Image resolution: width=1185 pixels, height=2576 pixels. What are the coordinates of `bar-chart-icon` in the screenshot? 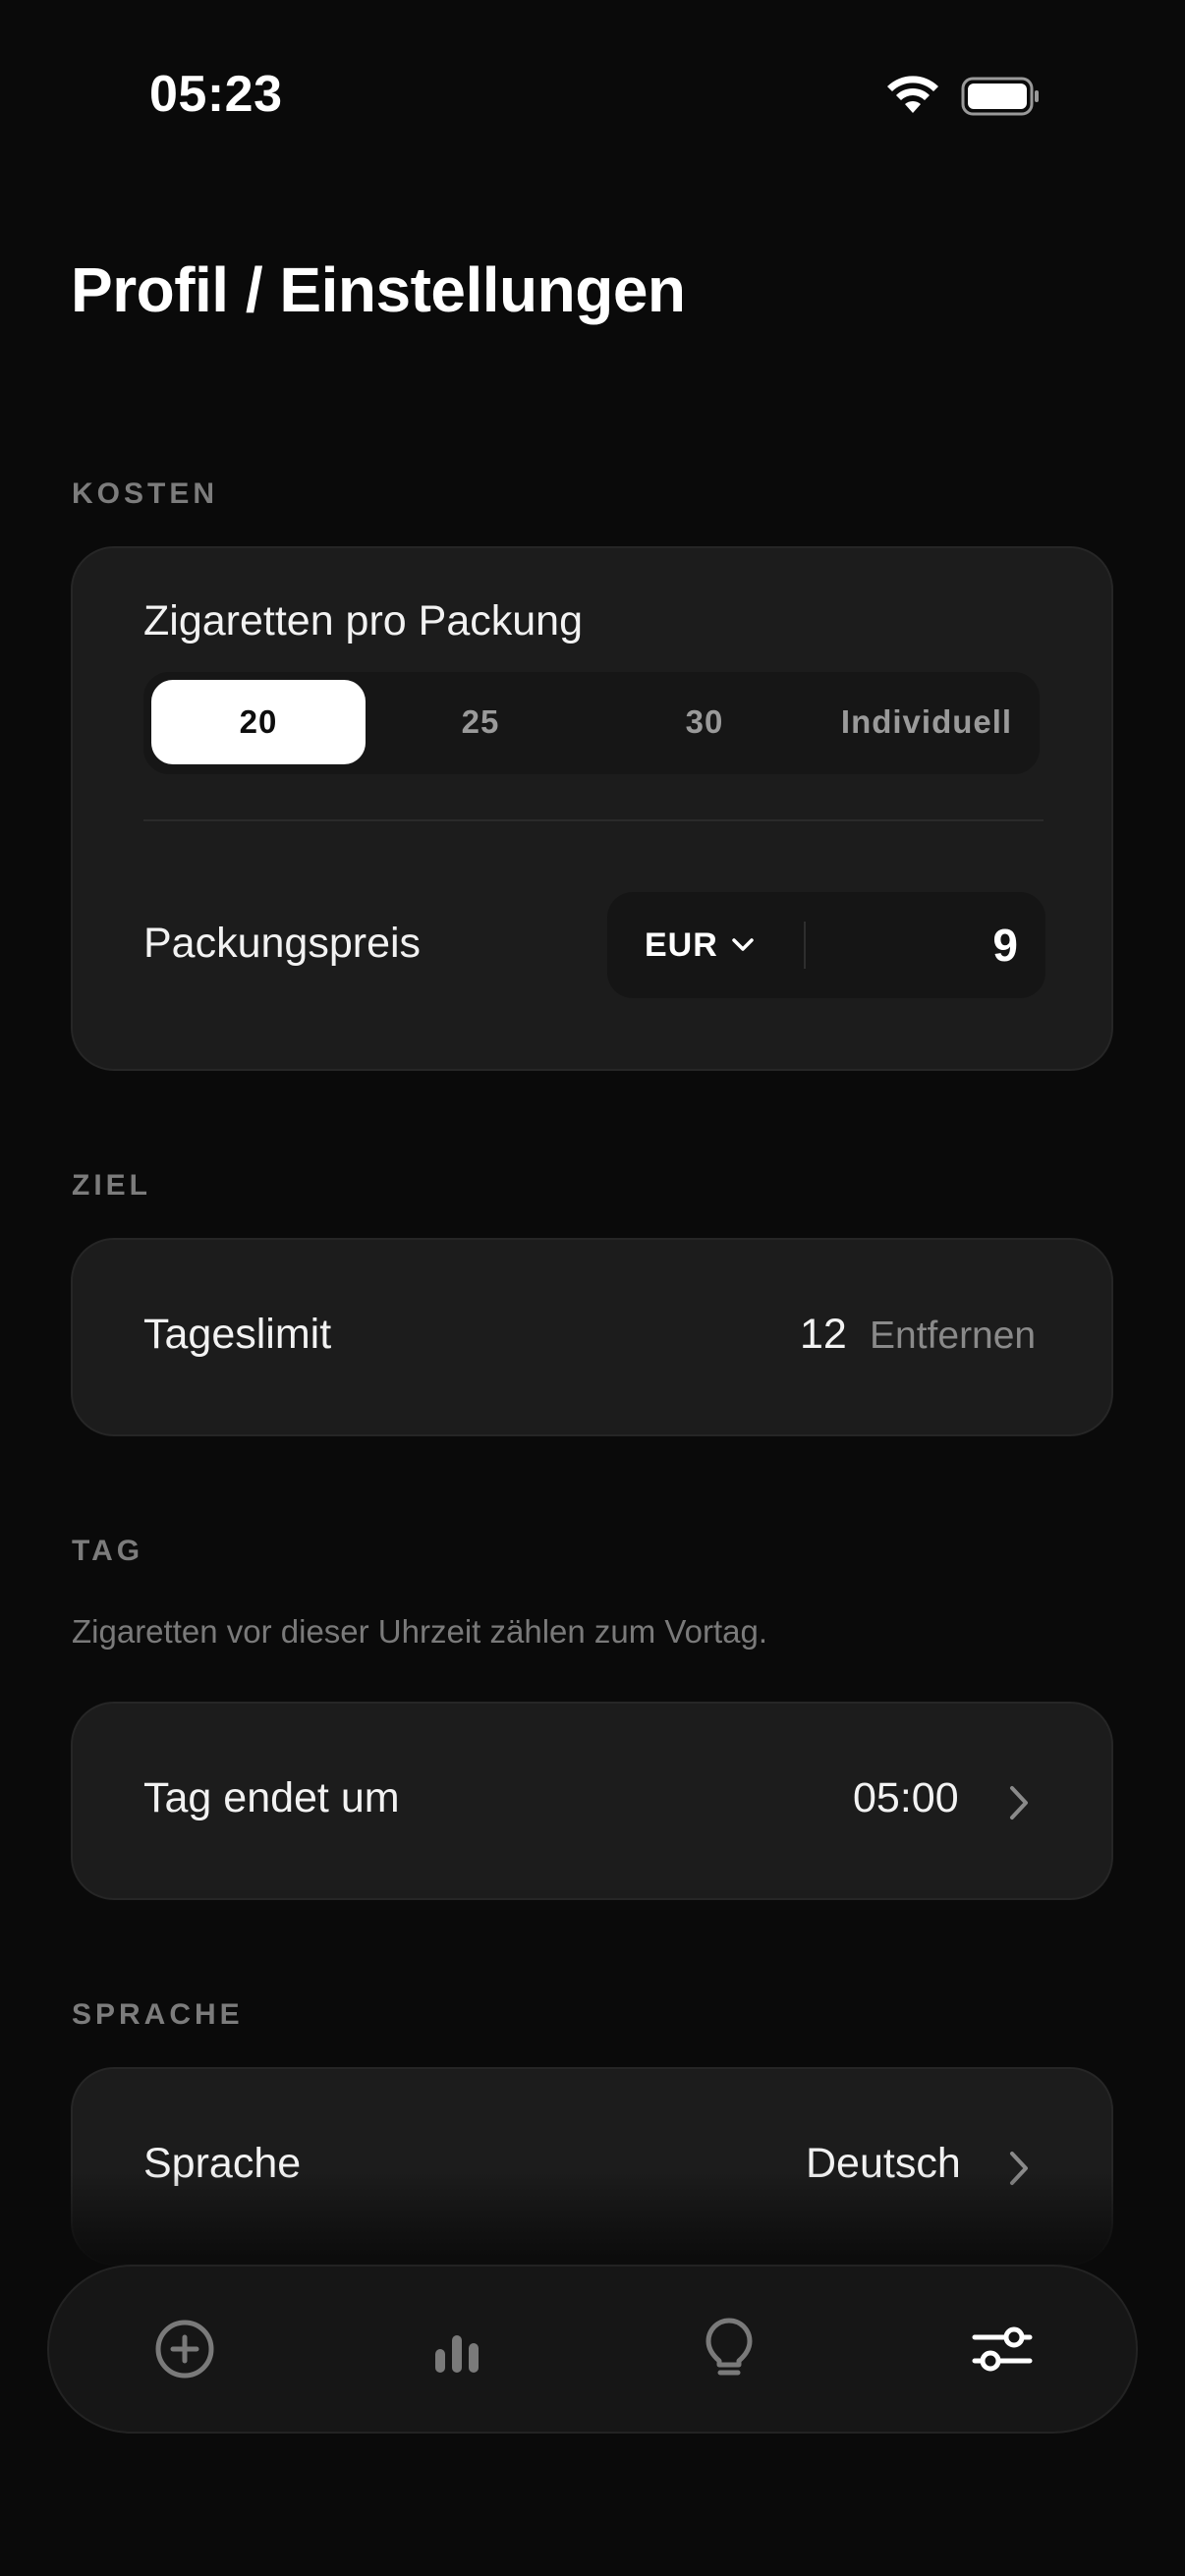 It's located at (457, 2354).